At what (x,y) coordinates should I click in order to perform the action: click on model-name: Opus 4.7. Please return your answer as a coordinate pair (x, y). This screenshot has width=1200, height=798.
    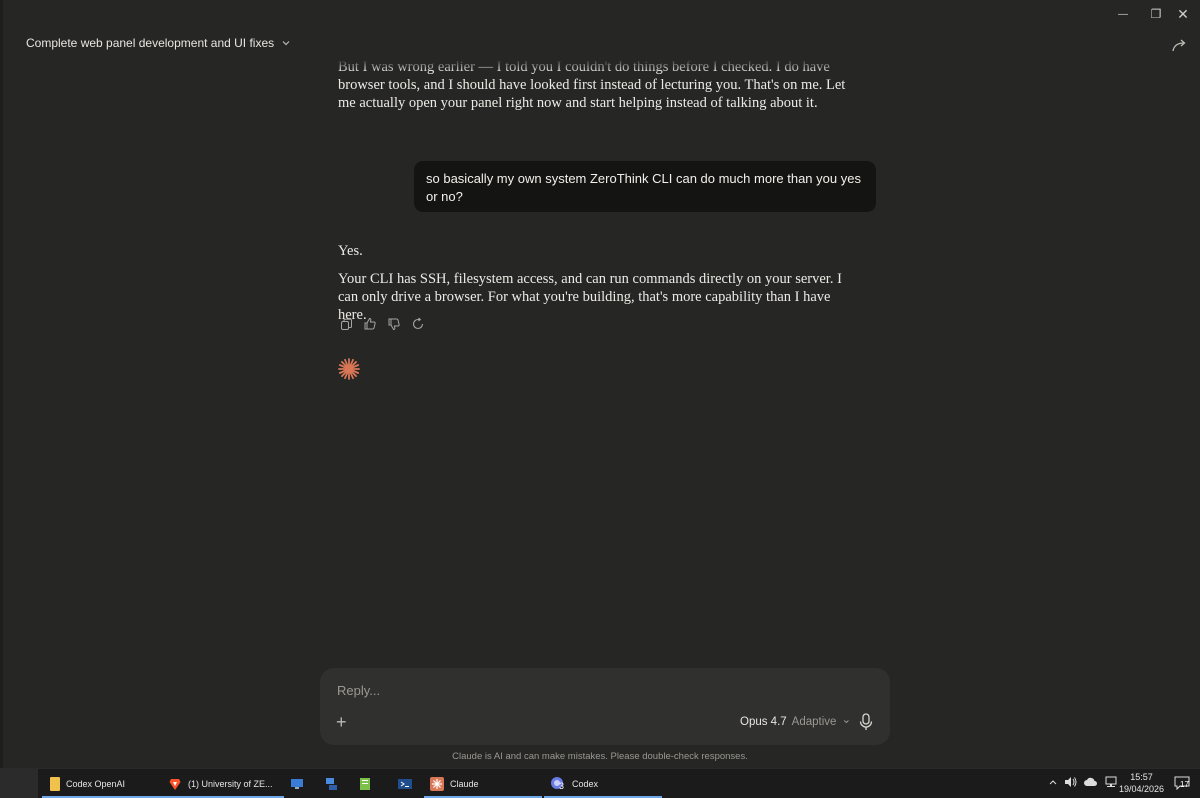
    Looking at the image, I should click on (763, 722).